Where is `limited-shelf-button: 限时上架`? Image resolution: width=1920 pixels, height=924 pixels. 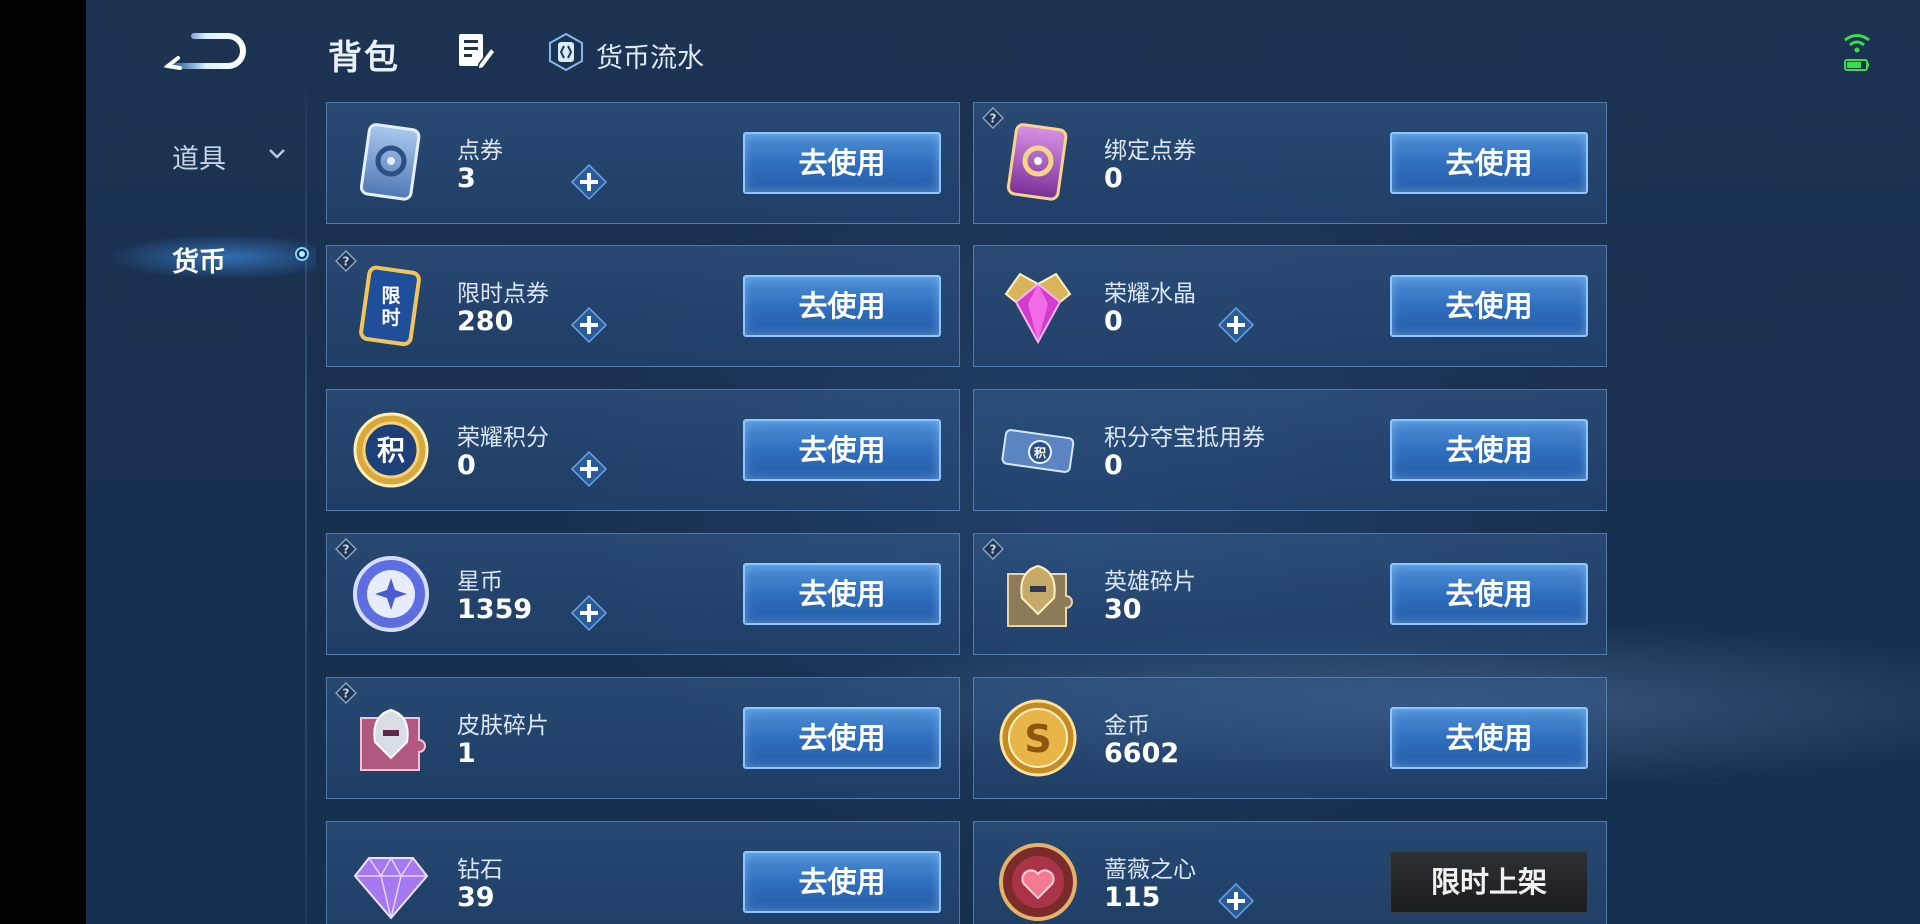
limited-shelf-button: 限时上架 is located at coordinates (1489, 882).